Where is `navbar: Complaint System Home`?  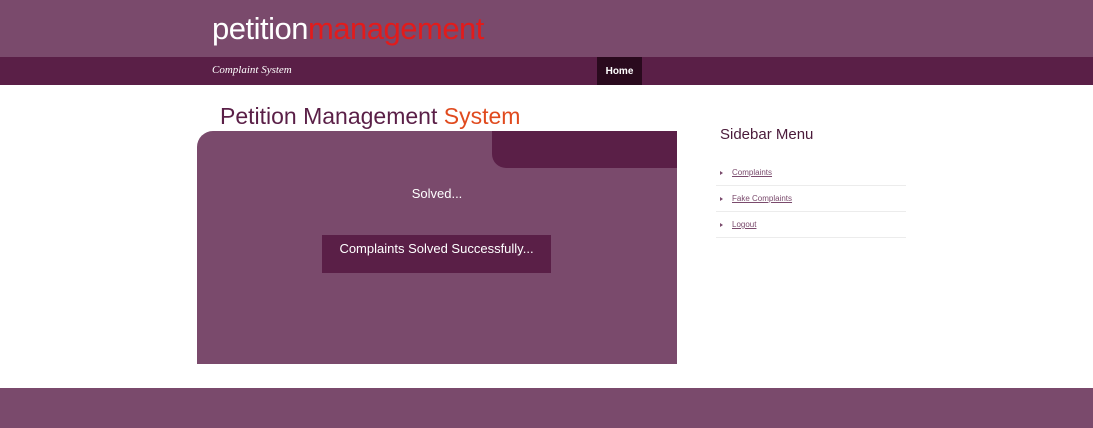 navbar: Complaint System Home is located at coordinates (546, 71).